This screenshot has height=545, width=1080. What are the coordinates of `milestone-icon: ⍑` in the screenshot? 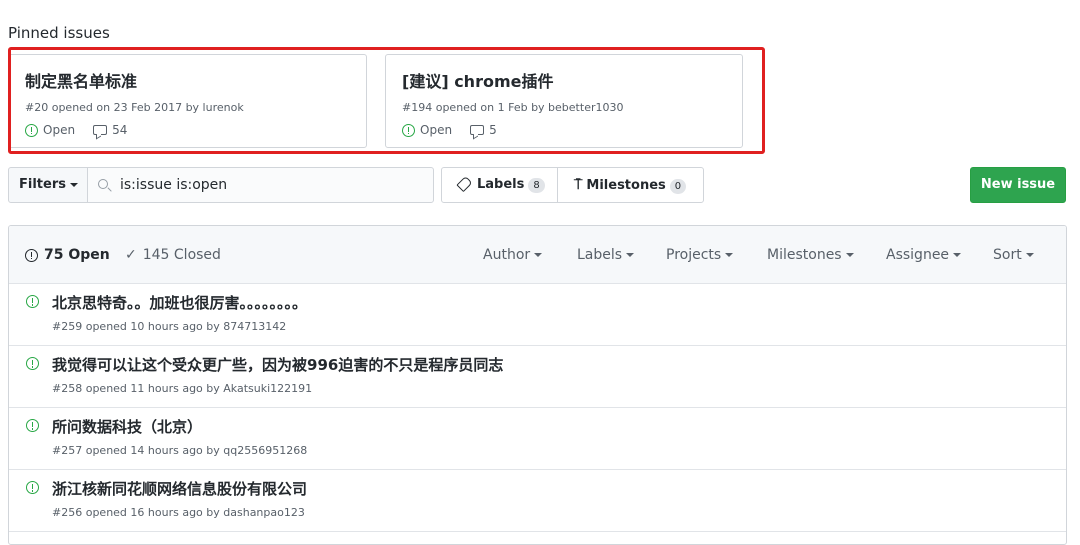 It's located at (578, 185).